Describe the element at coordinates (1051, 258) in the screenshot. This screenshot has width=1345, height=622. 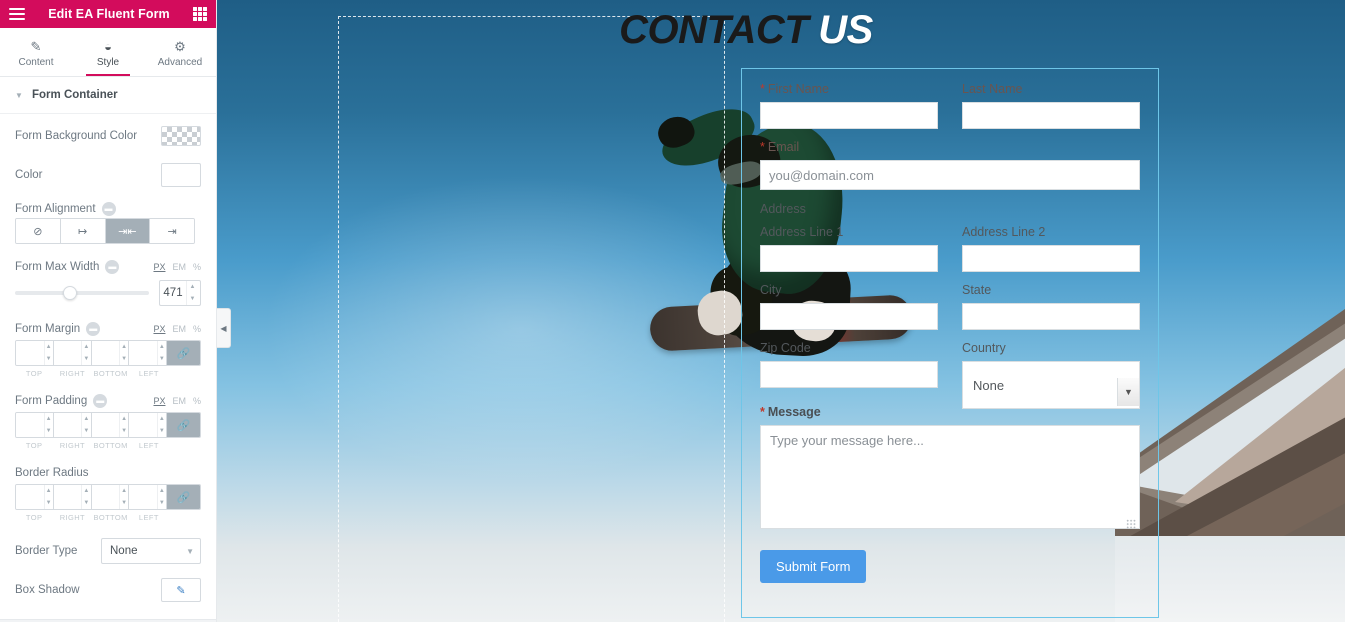
I see `address-line-2-input` at that location.